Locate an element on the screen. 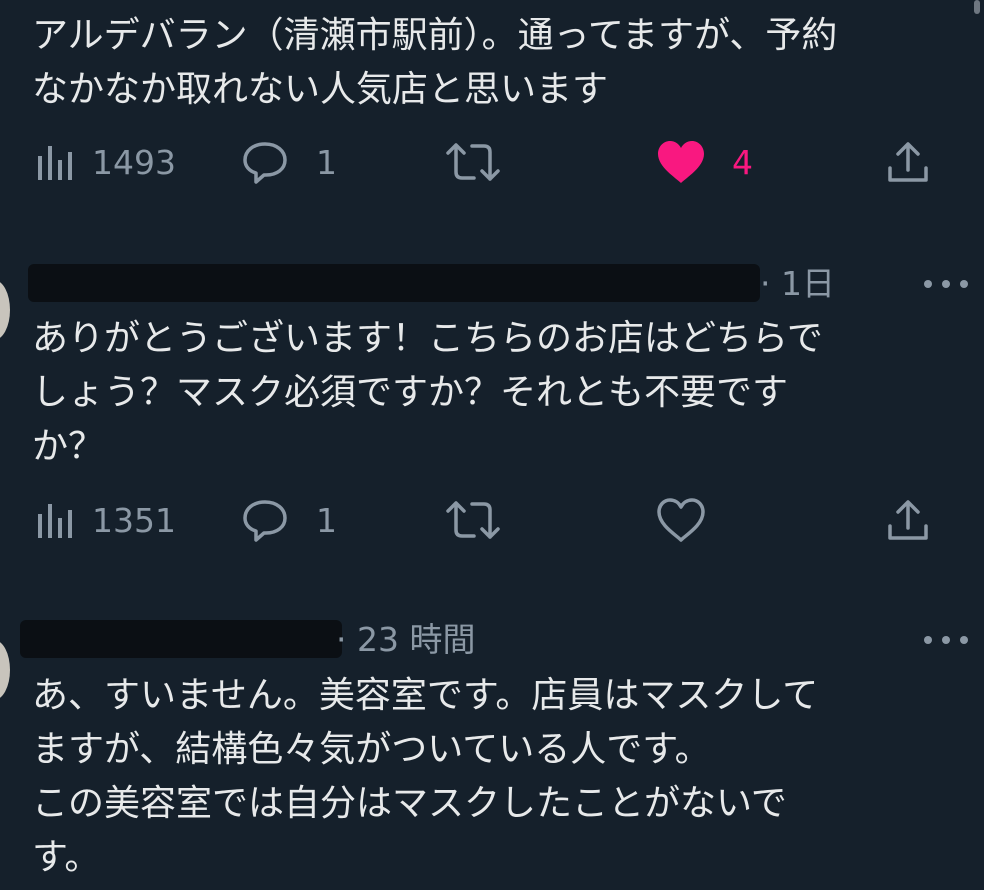 This screenshot has height=890, width=984. tweet-text-line: なかなか取れない人気店と思います is located at coordinates (320, 89).